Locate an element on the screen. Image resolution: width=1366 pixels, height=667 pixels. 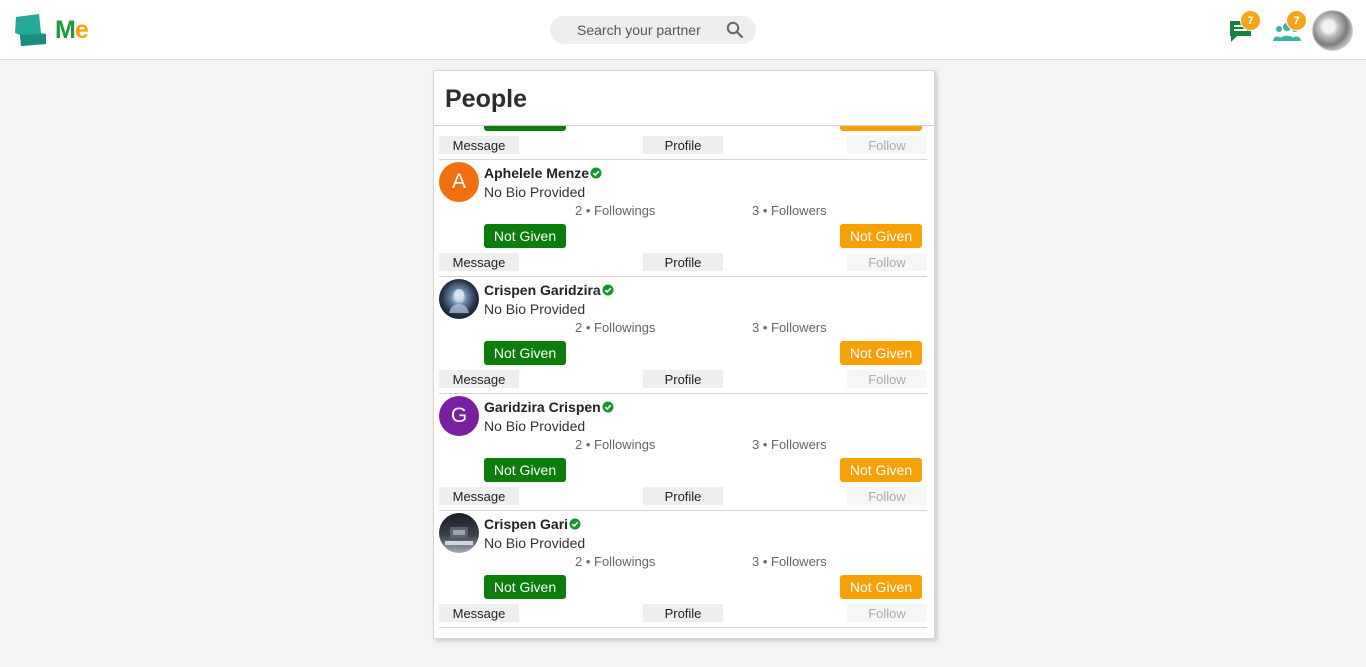
avatar: A is located at coordinates (459, 182).